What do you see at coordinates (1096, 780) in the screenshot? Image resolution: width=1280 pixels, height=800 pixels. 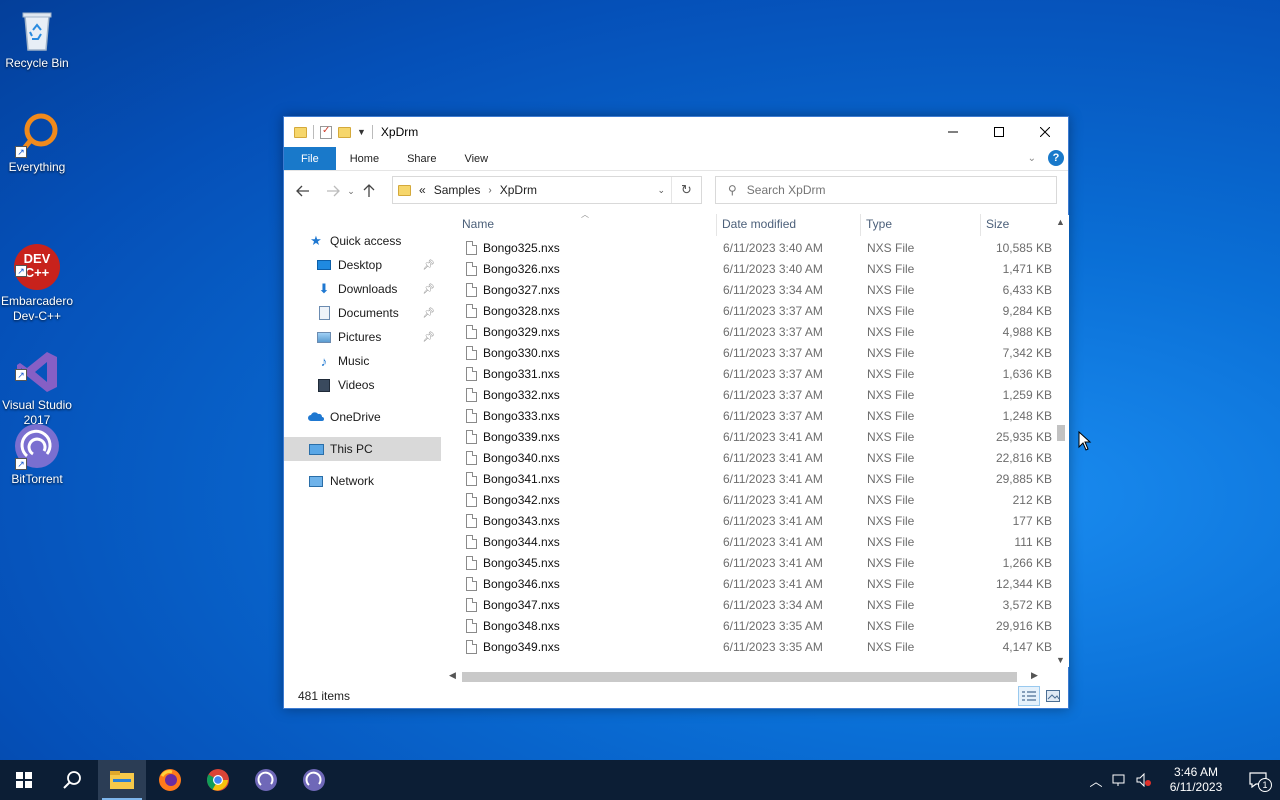 I see `show-hidden-icons-button: ︿` at bounding box center [1096, 780].